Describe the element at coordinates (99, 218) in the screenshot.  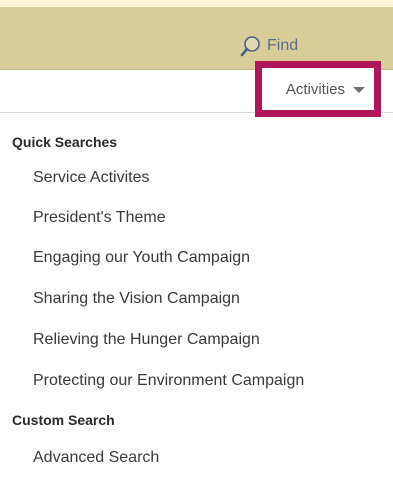
I see `menu-item-presidents-theme: President's Theme` at that location.